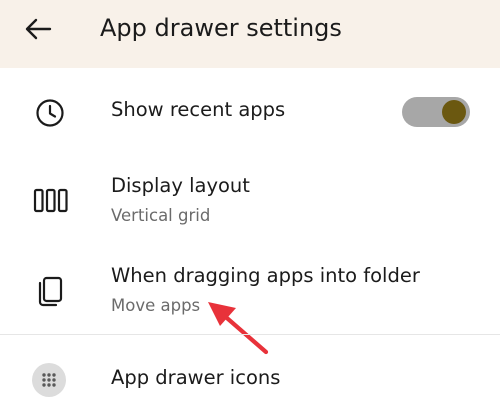  What do you see at coordinates (221, 28) in the screenshot?
I see `page-title: App drawer settings` at bounding box center [221, 28].